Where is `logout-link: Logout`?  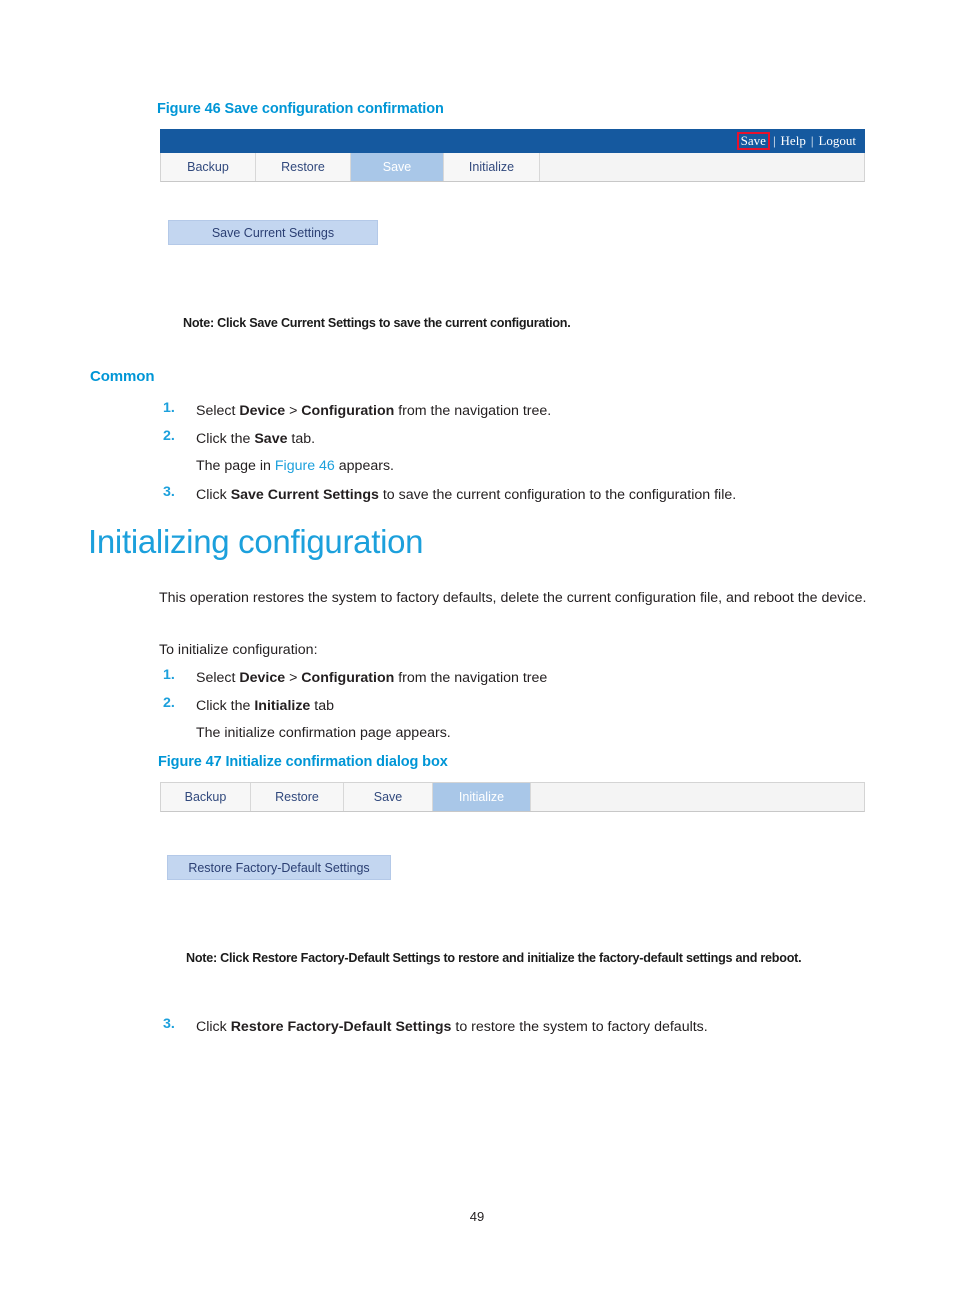 logout-link: Logout is located at coordinates (837, 141).